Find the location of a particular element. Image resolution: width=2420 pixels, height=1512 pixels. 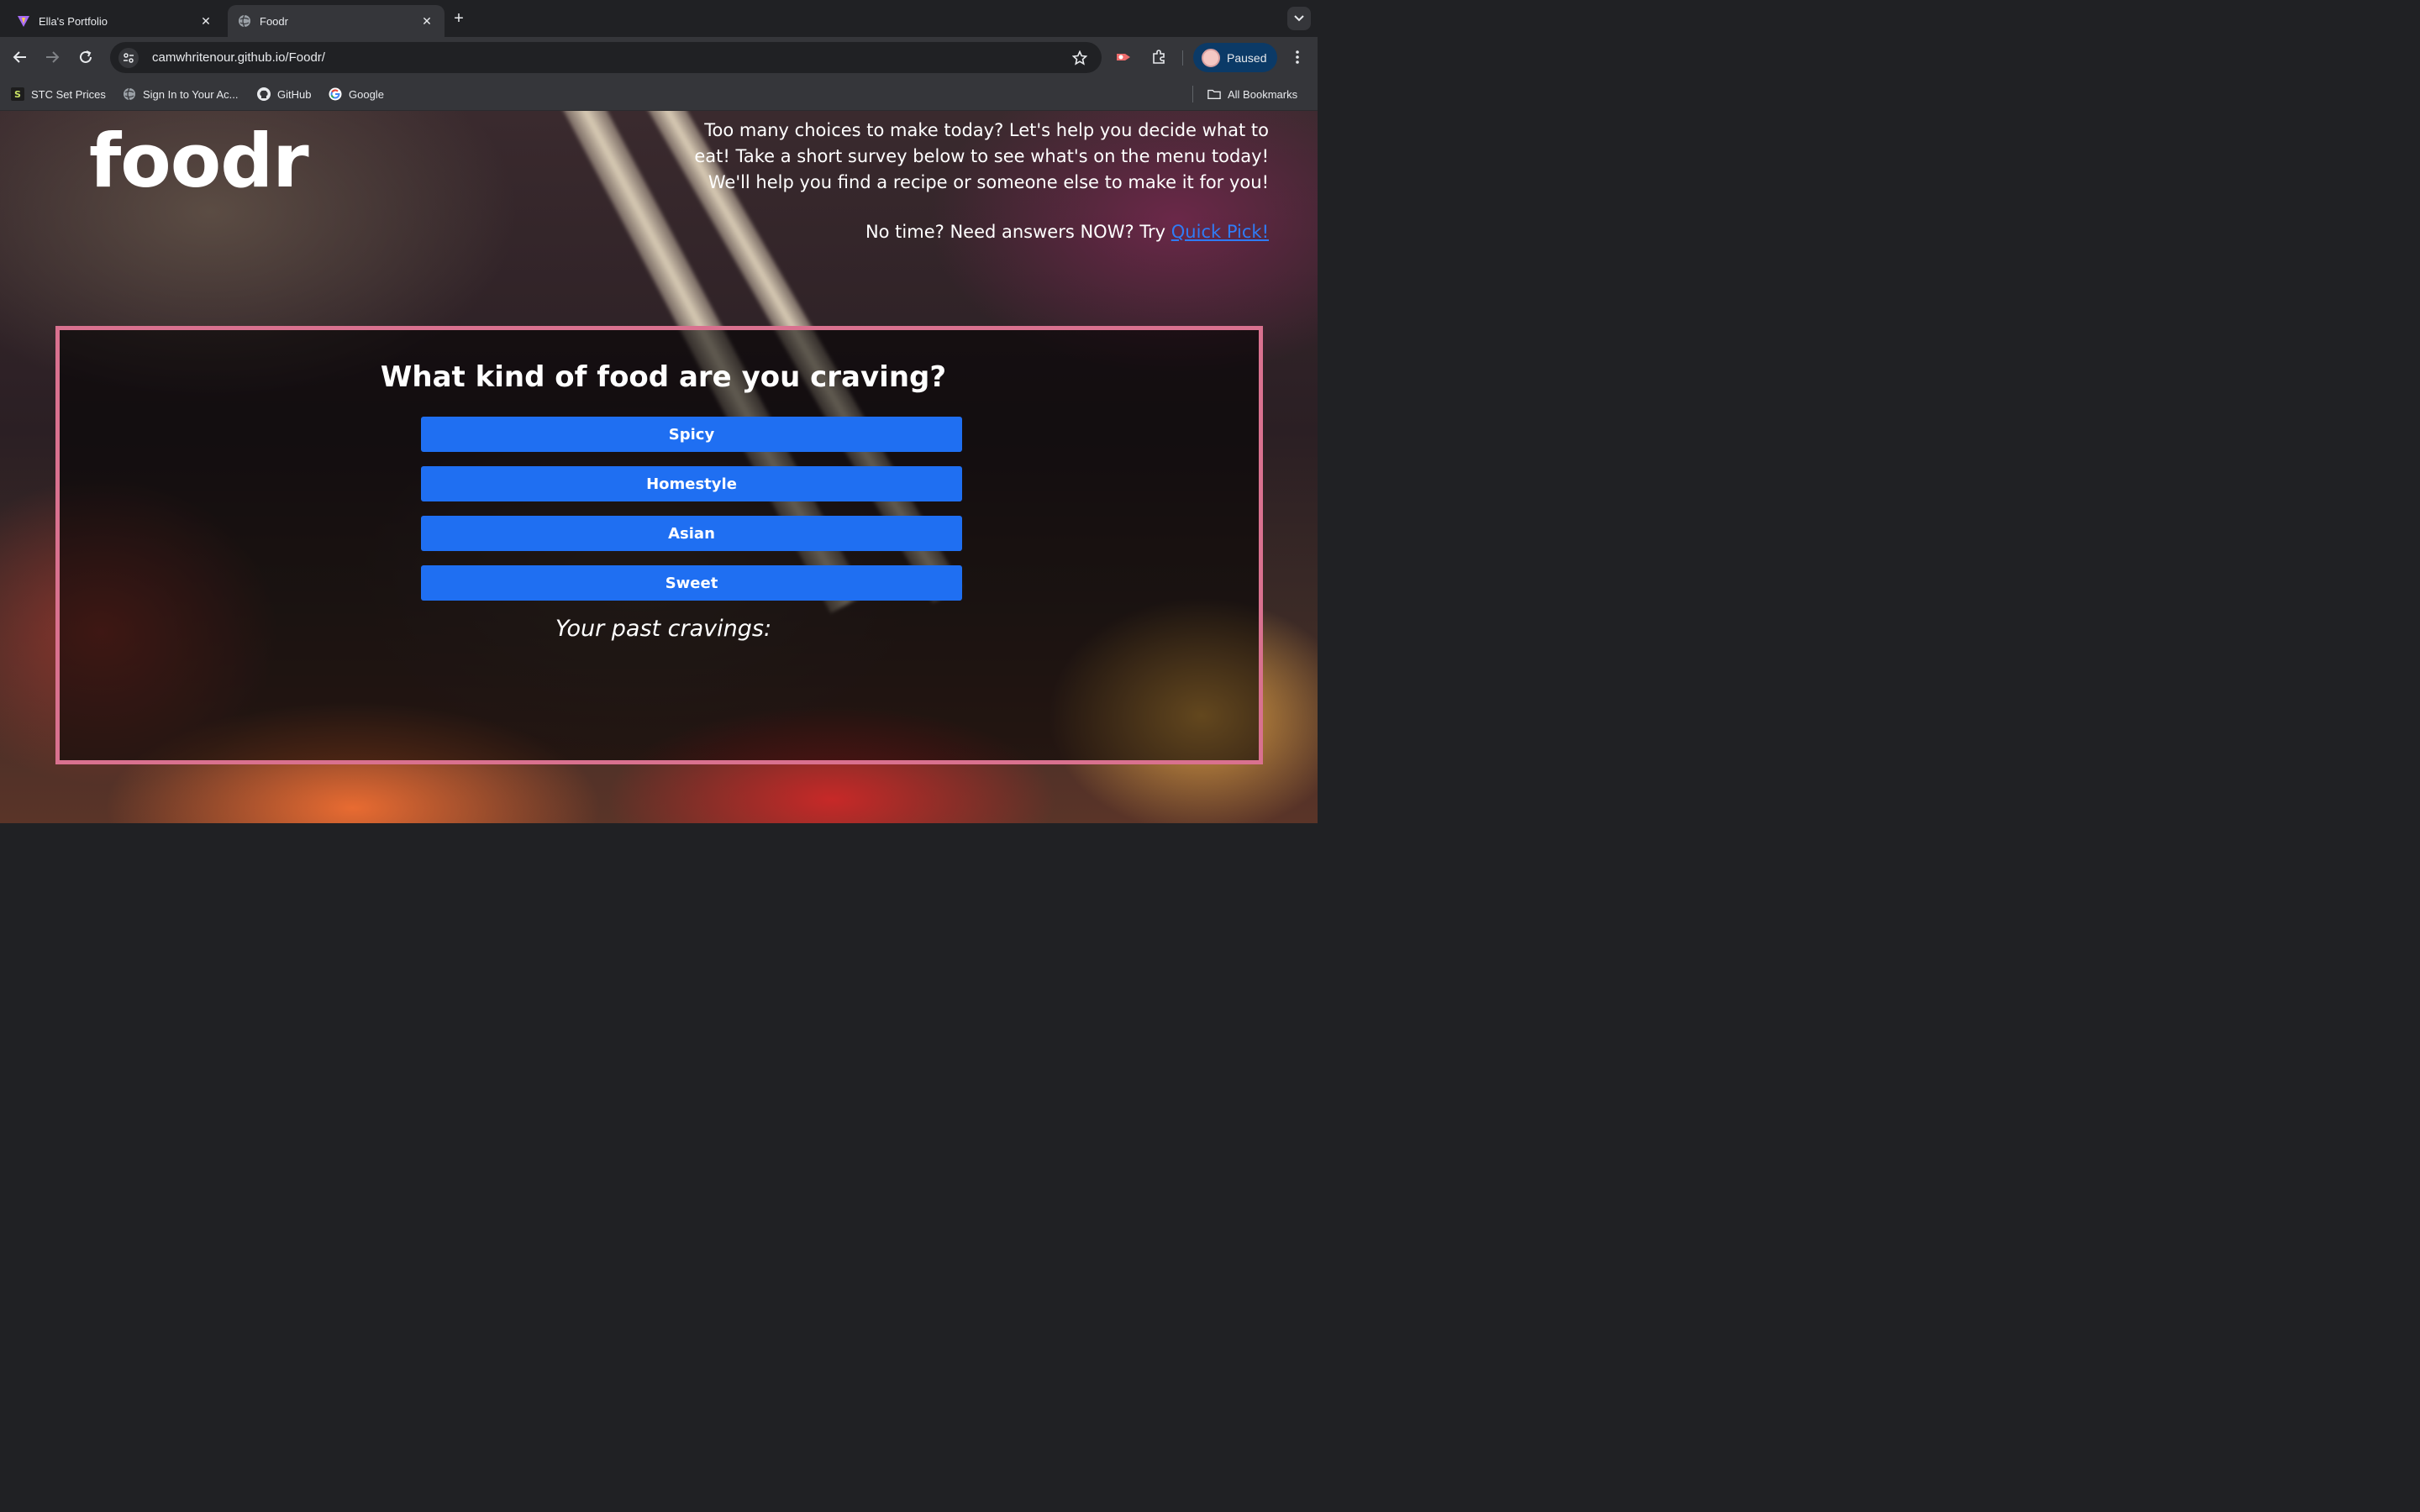

reload-button is located at coordinates (86, 57).